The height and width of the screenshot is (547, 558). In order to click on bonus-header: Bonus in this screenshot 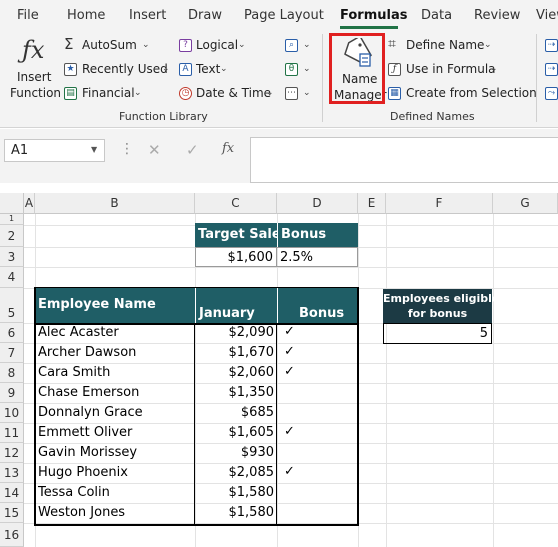, I will do `click(317, 305)`.